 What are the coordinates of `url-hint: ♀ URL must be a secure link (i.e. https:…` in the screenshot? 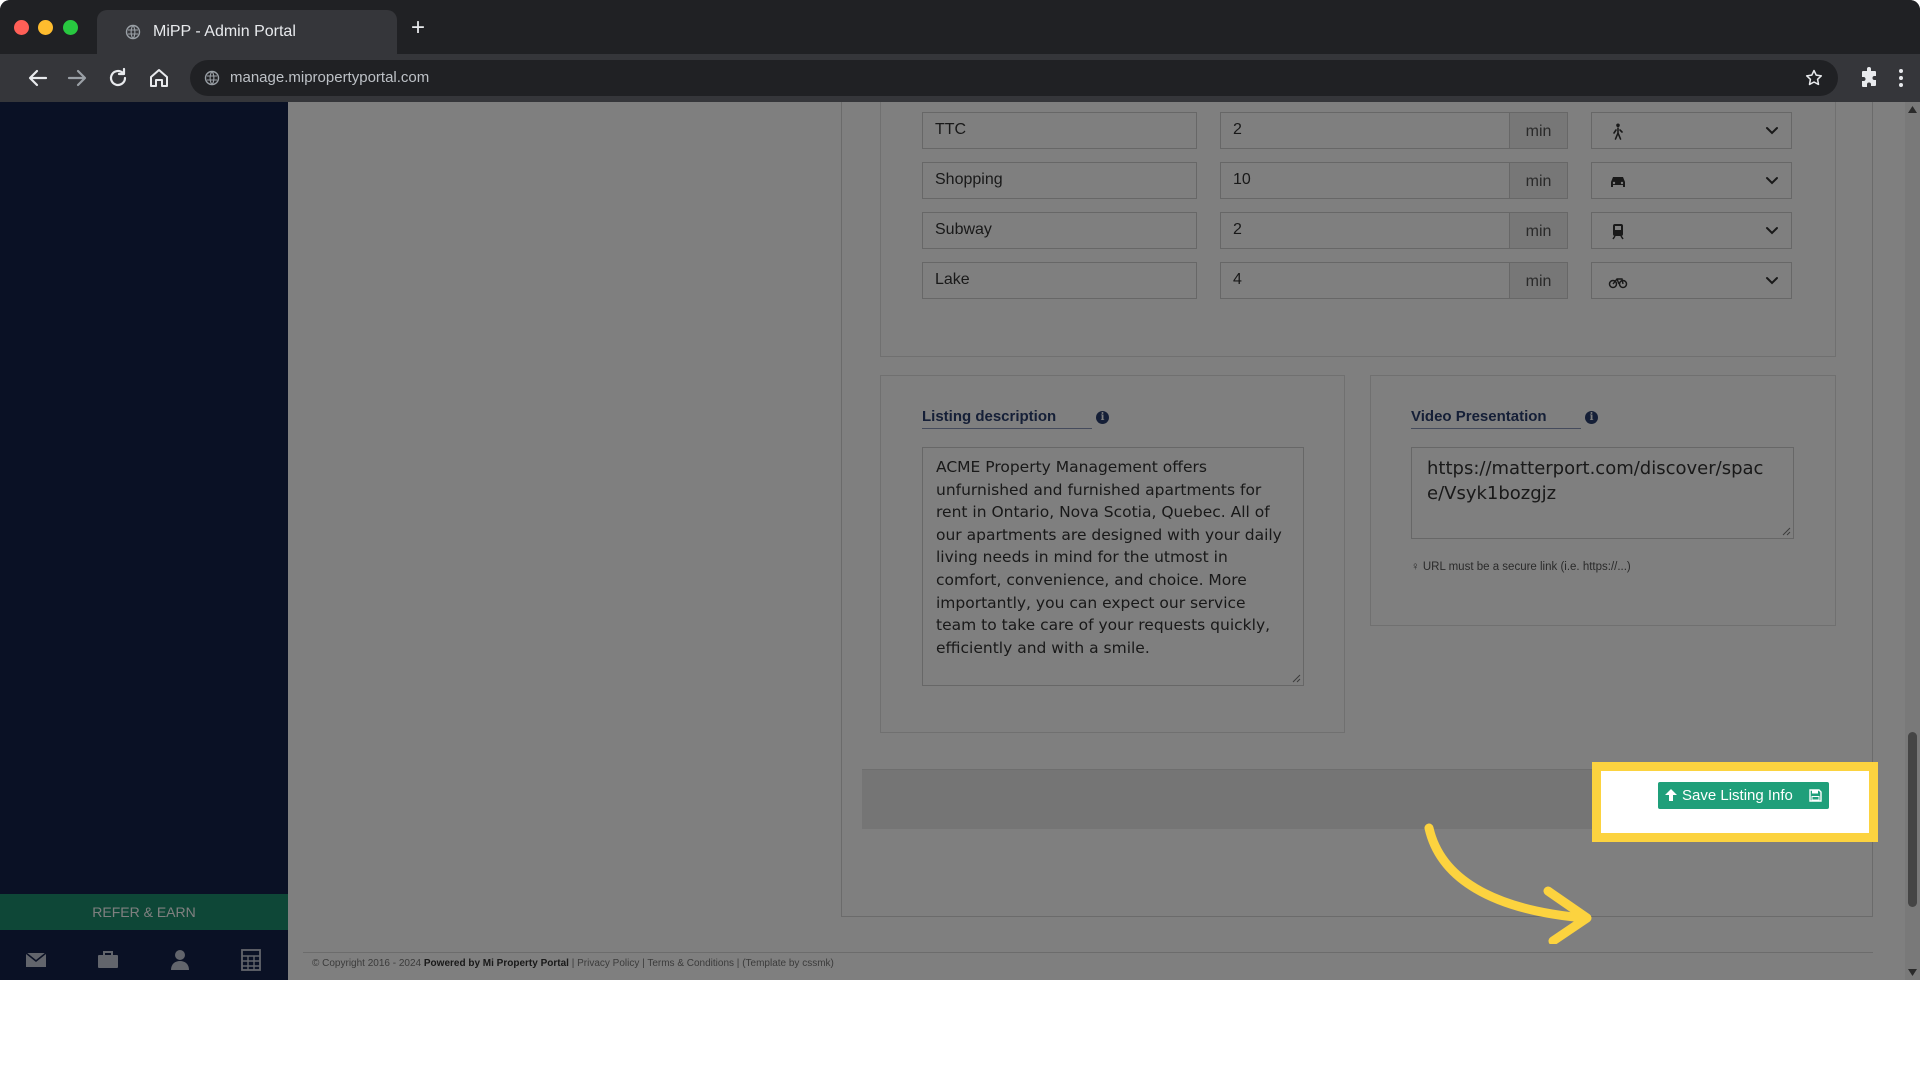 It's located at (1521, 567).